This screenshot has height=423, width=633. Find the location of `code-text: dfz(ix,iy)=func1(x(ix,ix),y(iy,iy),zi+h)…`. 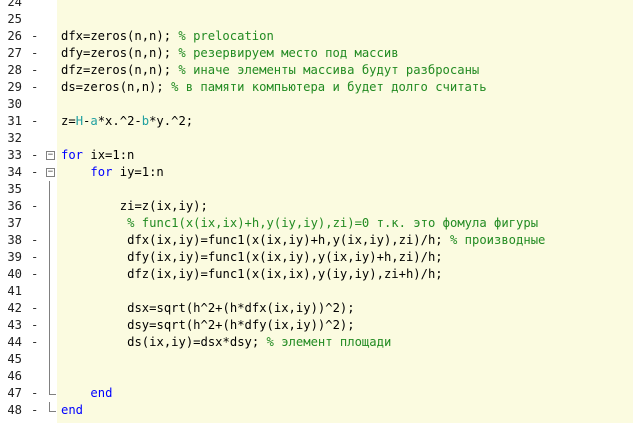

code-text: dfz(ix,iy)=func1(x(ix,ix),y(iy,iy),zi+h)… is located at coordinates (252, 274).